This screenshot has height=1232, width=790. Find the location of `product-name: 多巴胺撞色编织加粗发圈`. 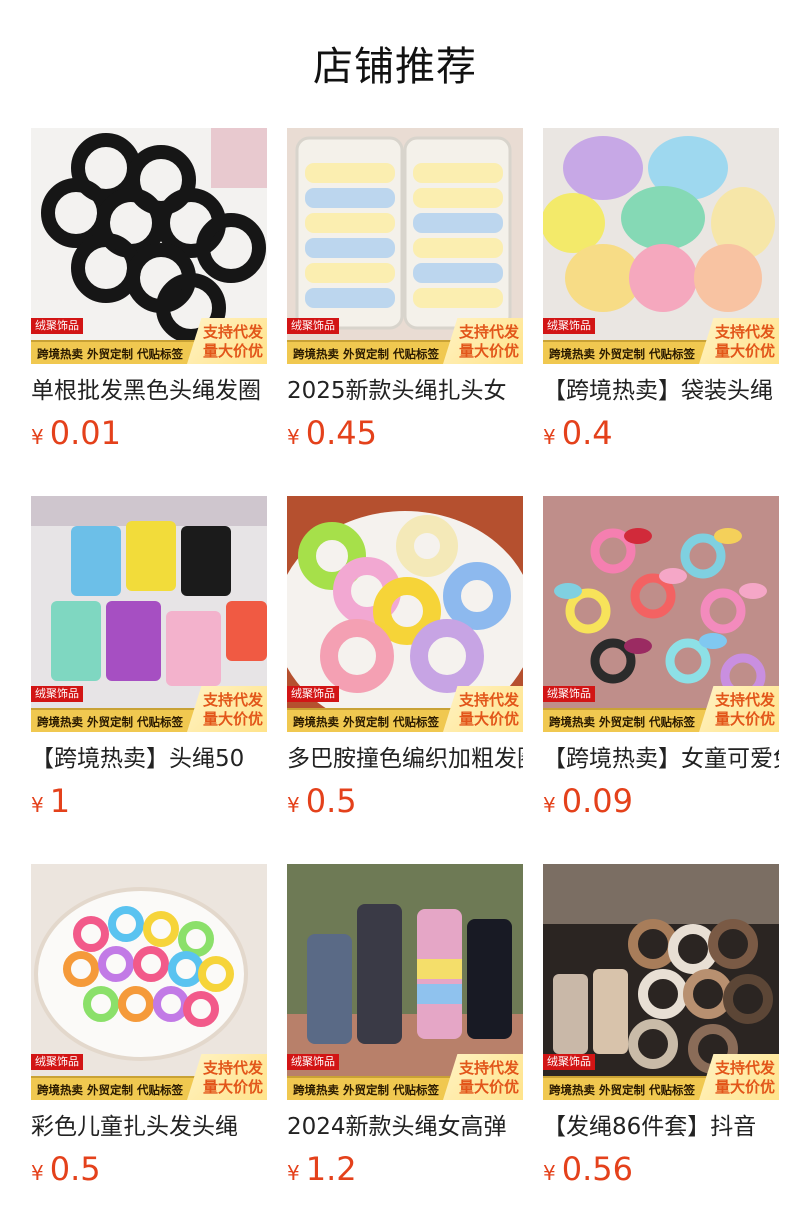

product-name: 多巴胺撞色编织加粗发圈 is located at coordinates (405, 759).